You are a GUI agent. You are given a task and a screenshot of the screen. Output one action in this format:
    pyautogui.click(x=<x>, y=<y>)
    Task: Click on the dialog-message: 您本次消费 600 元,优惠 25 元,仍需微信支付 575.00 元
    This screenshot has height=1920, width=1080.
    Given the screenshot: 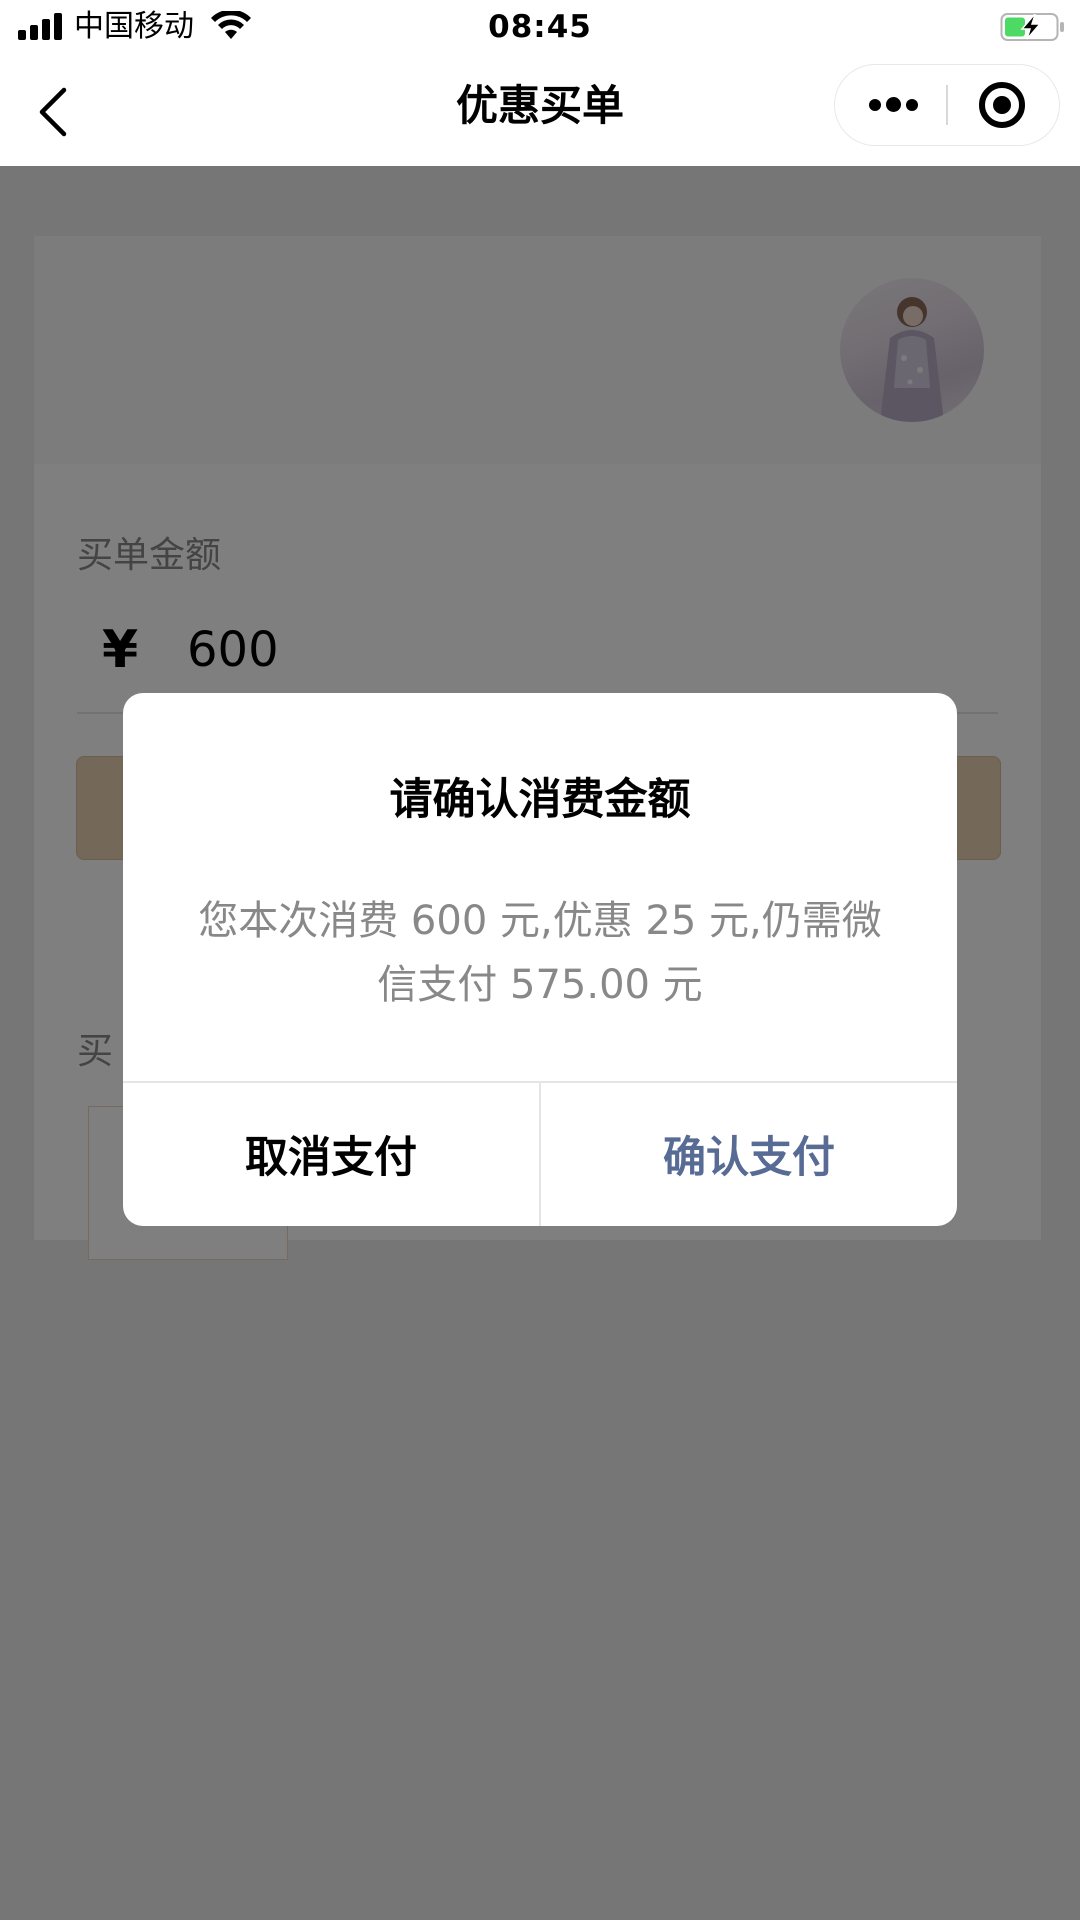 What is the action you would take?
    pyautogui.click(x=540, y=953)
    